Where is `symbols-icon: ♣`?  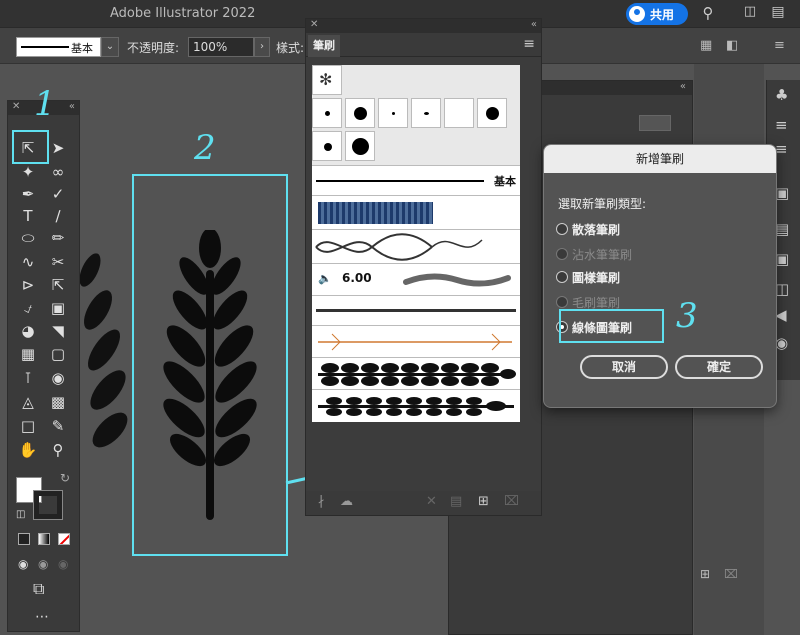 symbols-icon: ♣ is located at coordinates (781, 95).